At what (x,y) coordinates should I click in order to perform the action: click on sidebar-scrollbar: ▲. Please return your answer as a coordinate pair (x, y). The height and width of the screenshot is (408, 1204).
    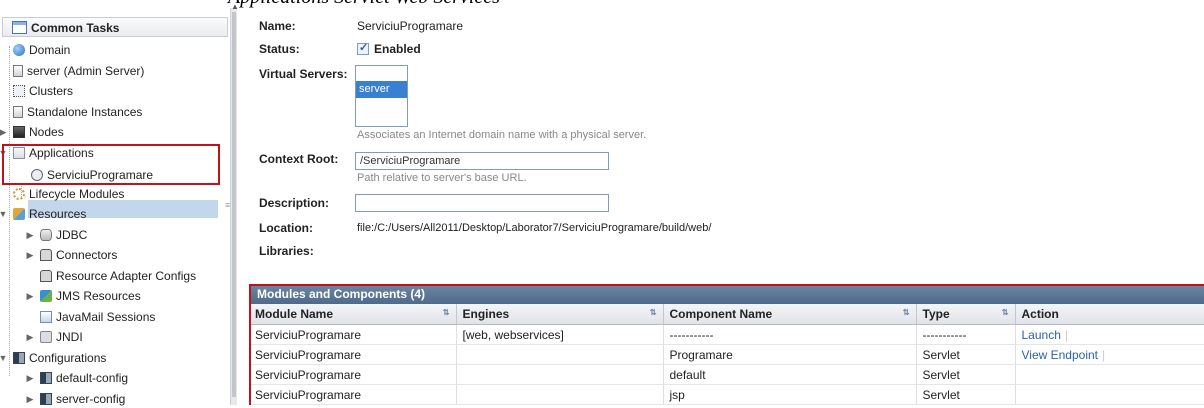
    Looking at the image, I should click on (234, 203).